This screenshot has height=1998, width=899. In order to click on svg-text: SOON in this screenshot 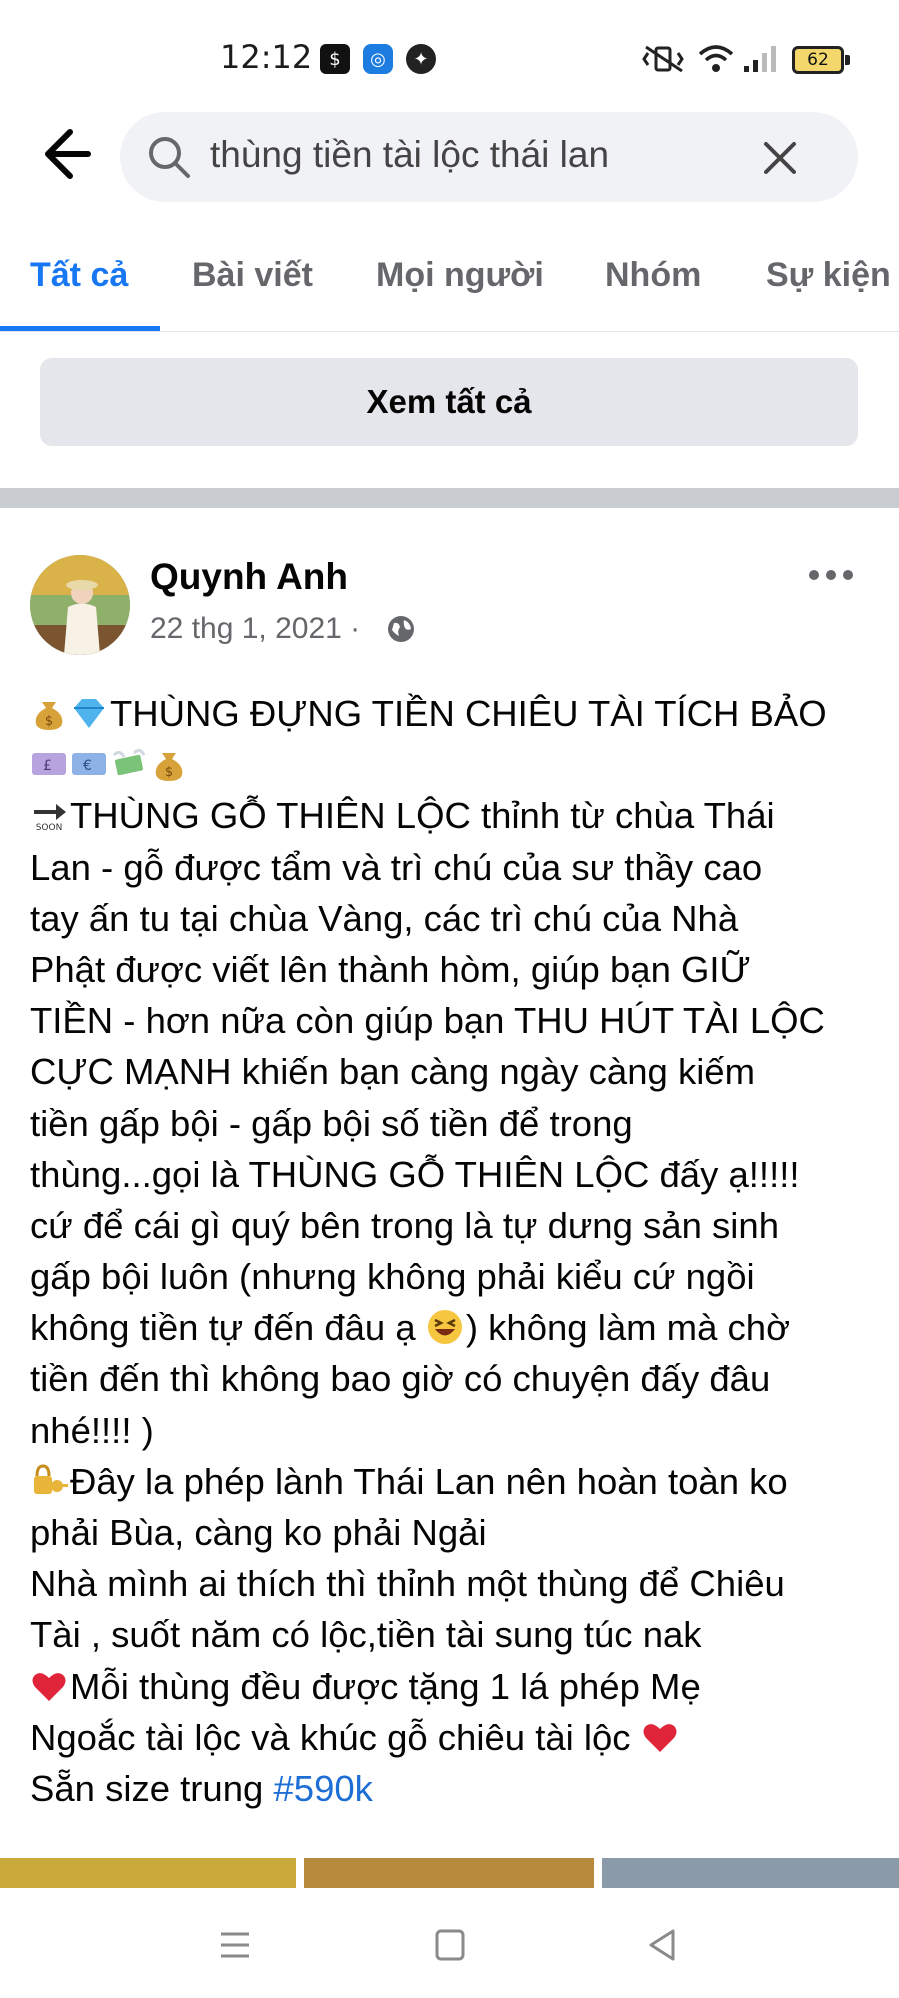, I will do `click(49, 828)`.